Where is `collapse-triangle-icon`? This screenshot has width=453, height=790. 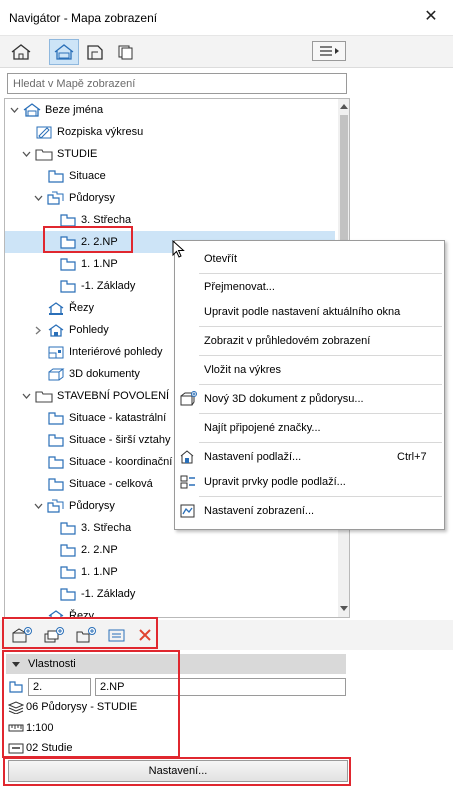
collapse-triangle-icon is located at coordinates (16, 664).